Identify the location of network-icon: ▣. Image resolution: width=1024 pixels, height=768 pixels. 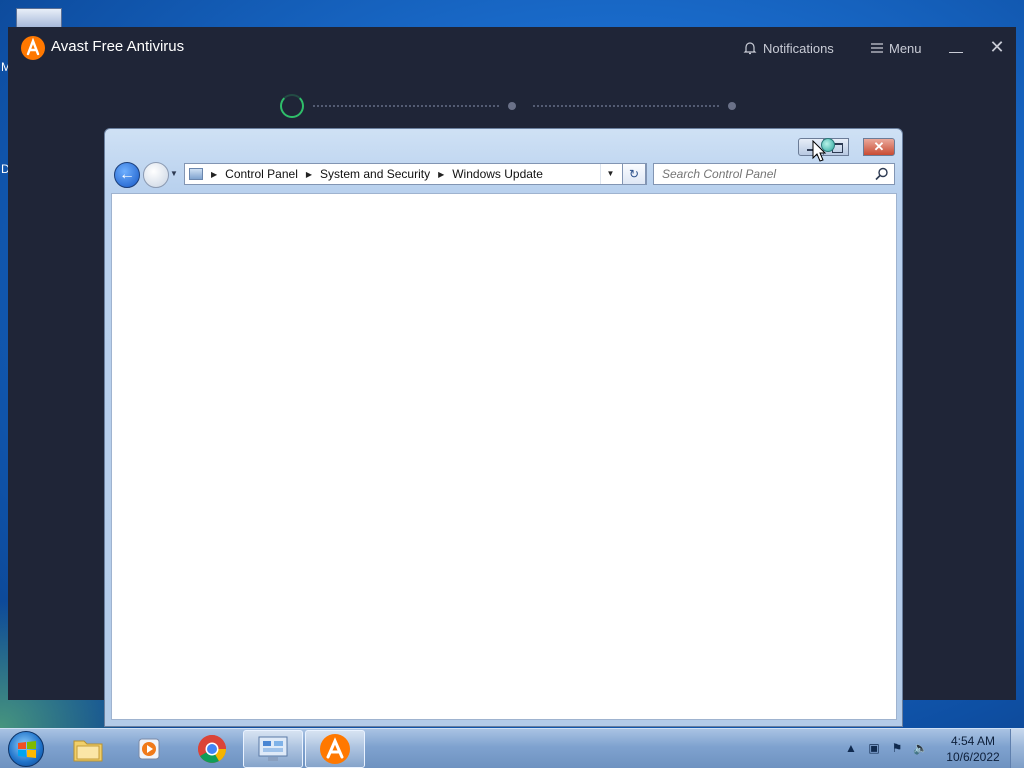
(874, 748).